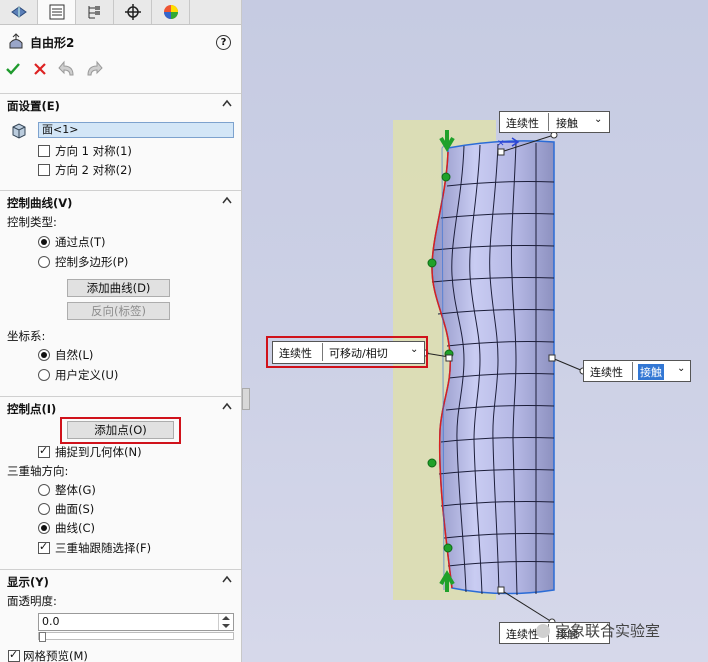  I want to click on direction2-symmetry-label: 方向 2 对称(2), so click(93, 170).